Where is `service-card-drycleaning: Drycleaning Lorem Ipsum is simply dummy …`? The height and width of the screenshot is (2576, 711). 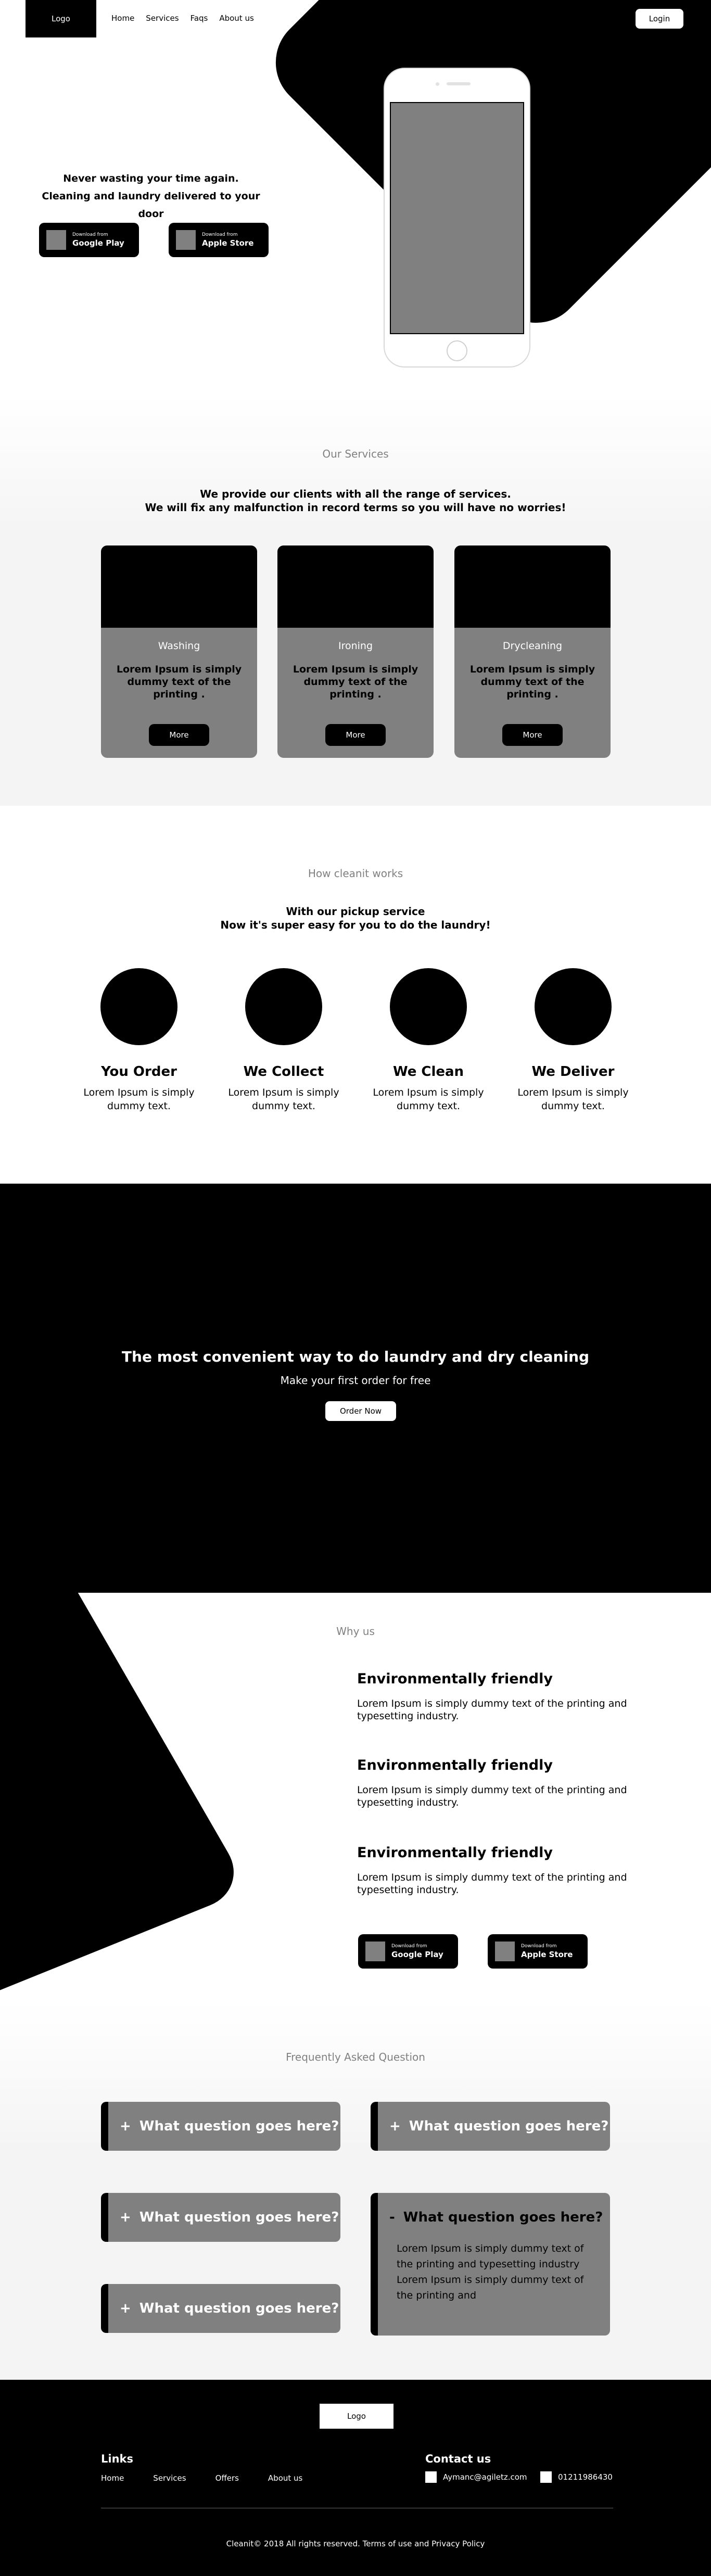 service-card-drycleaning: Drycleaning Lorem Ipsum is simply dummy … is located at coordinates (532, 651).